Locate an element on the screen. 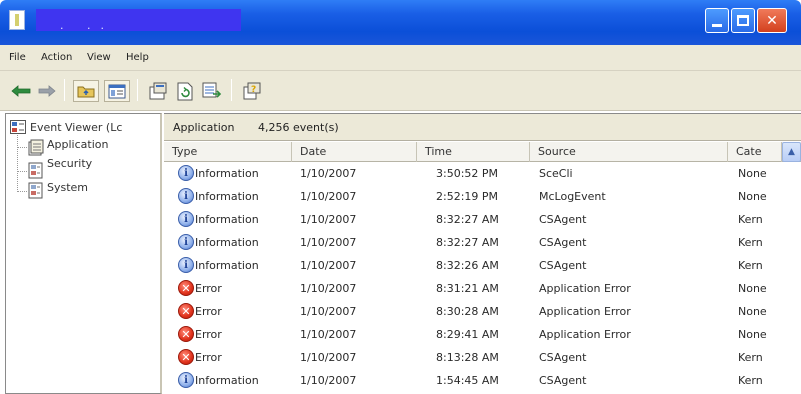 The image size is (801, 394). close-icon: ✕ is located at coordinates (772, 20).